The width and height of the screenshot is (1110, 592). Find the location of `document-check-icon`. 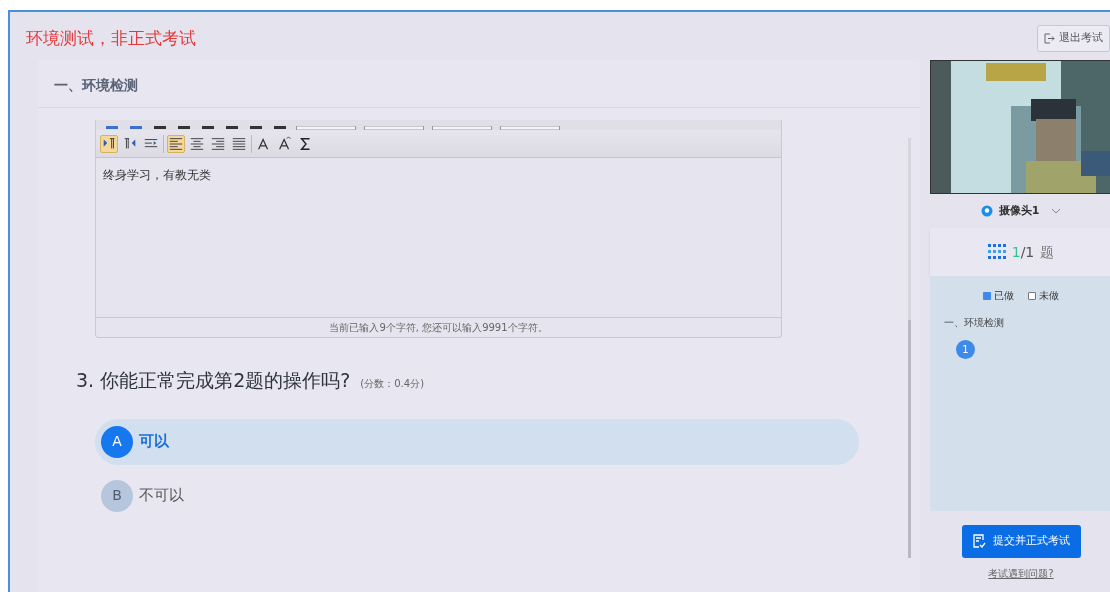

document-check-icon is located at coordinates (979, 541).